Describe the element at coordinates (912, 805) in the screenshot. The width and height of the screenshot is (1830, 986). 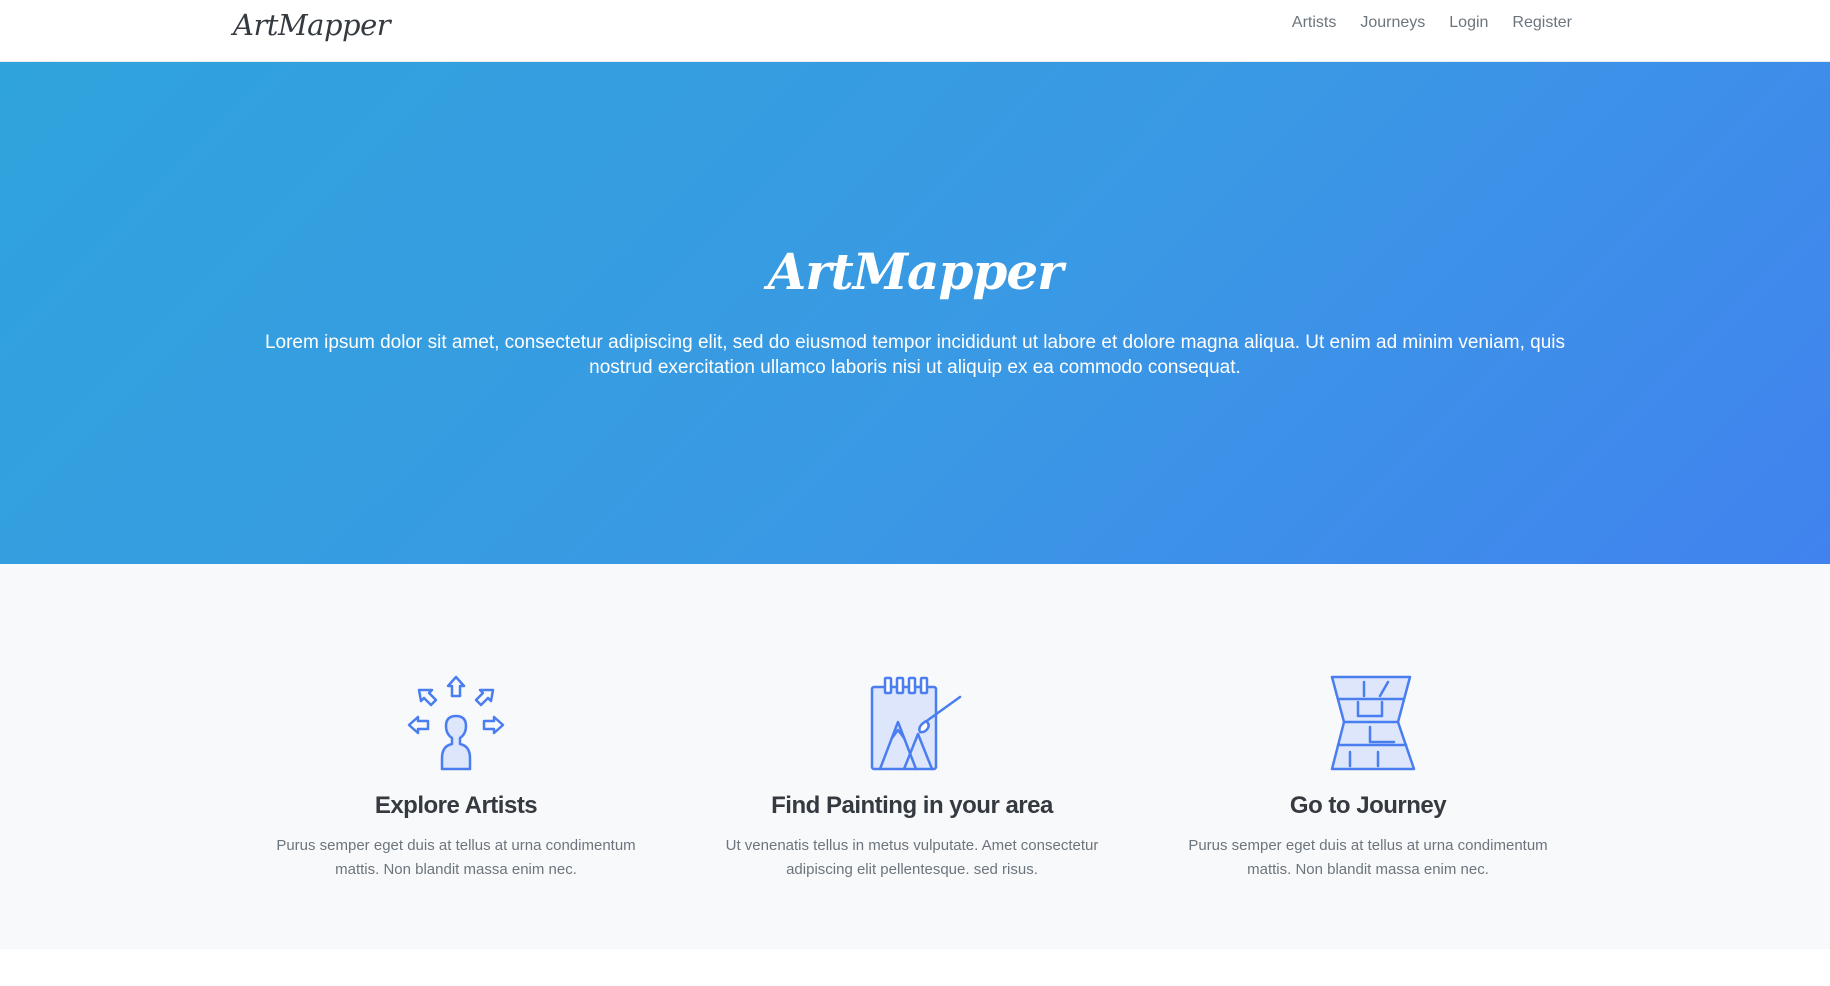
I see `feature-title: Find Painting in your area` at that location.